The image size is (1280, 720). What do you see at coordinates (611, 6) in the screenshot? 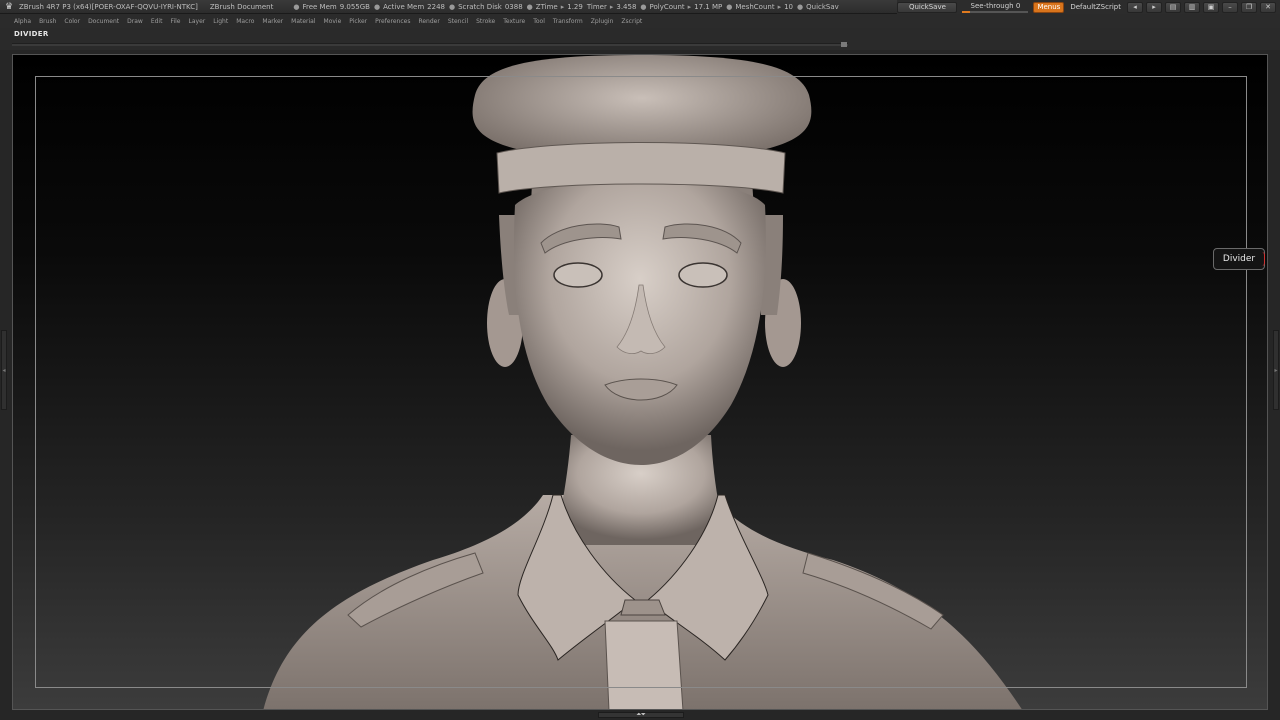
I see `stat-timer: Timer ▸ 3.458` at bounding box center [611, 6].